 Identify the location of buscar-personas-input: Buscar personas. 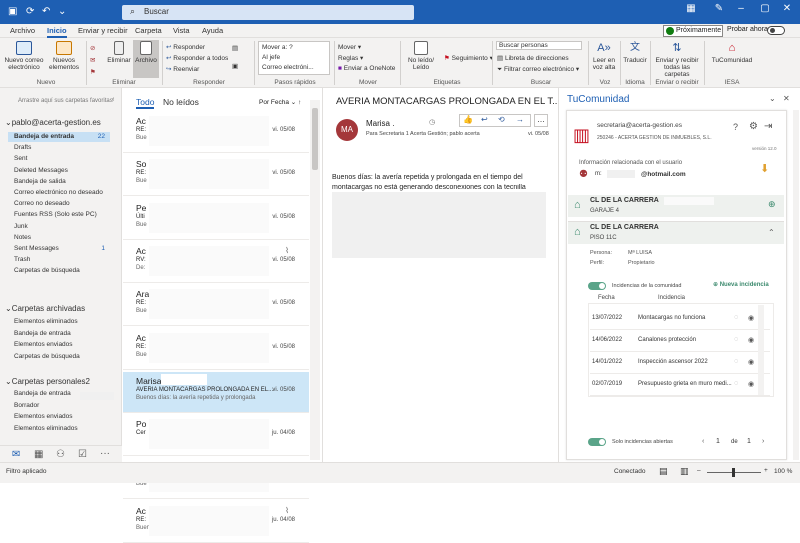
(539, 45).